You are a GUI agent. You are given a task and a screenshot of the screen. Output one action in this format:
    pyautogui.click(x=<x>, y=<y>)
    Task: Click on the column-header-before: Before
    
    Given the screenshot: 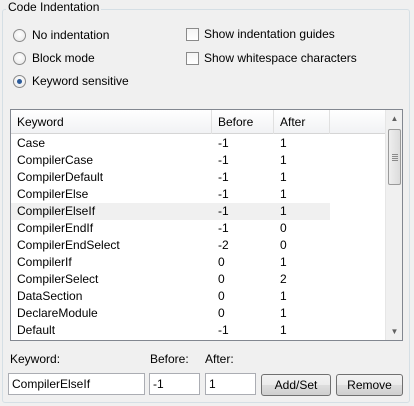 What is the action you would take?
    pyautogui.click(x=243, y=122)
    